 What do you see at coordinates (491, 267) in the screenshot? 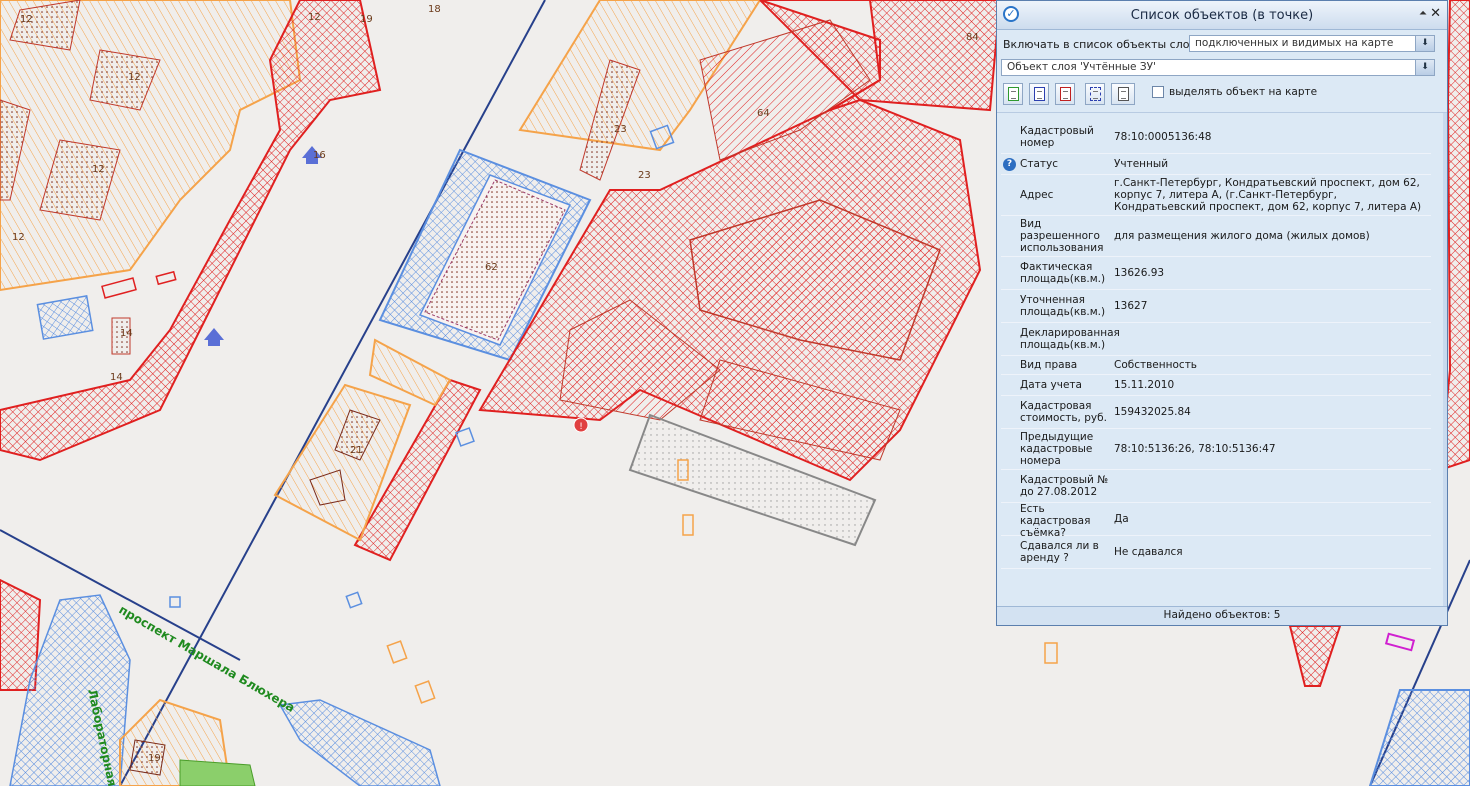
I see `parcel-number-label: 62` at bounding box center [491, 267].